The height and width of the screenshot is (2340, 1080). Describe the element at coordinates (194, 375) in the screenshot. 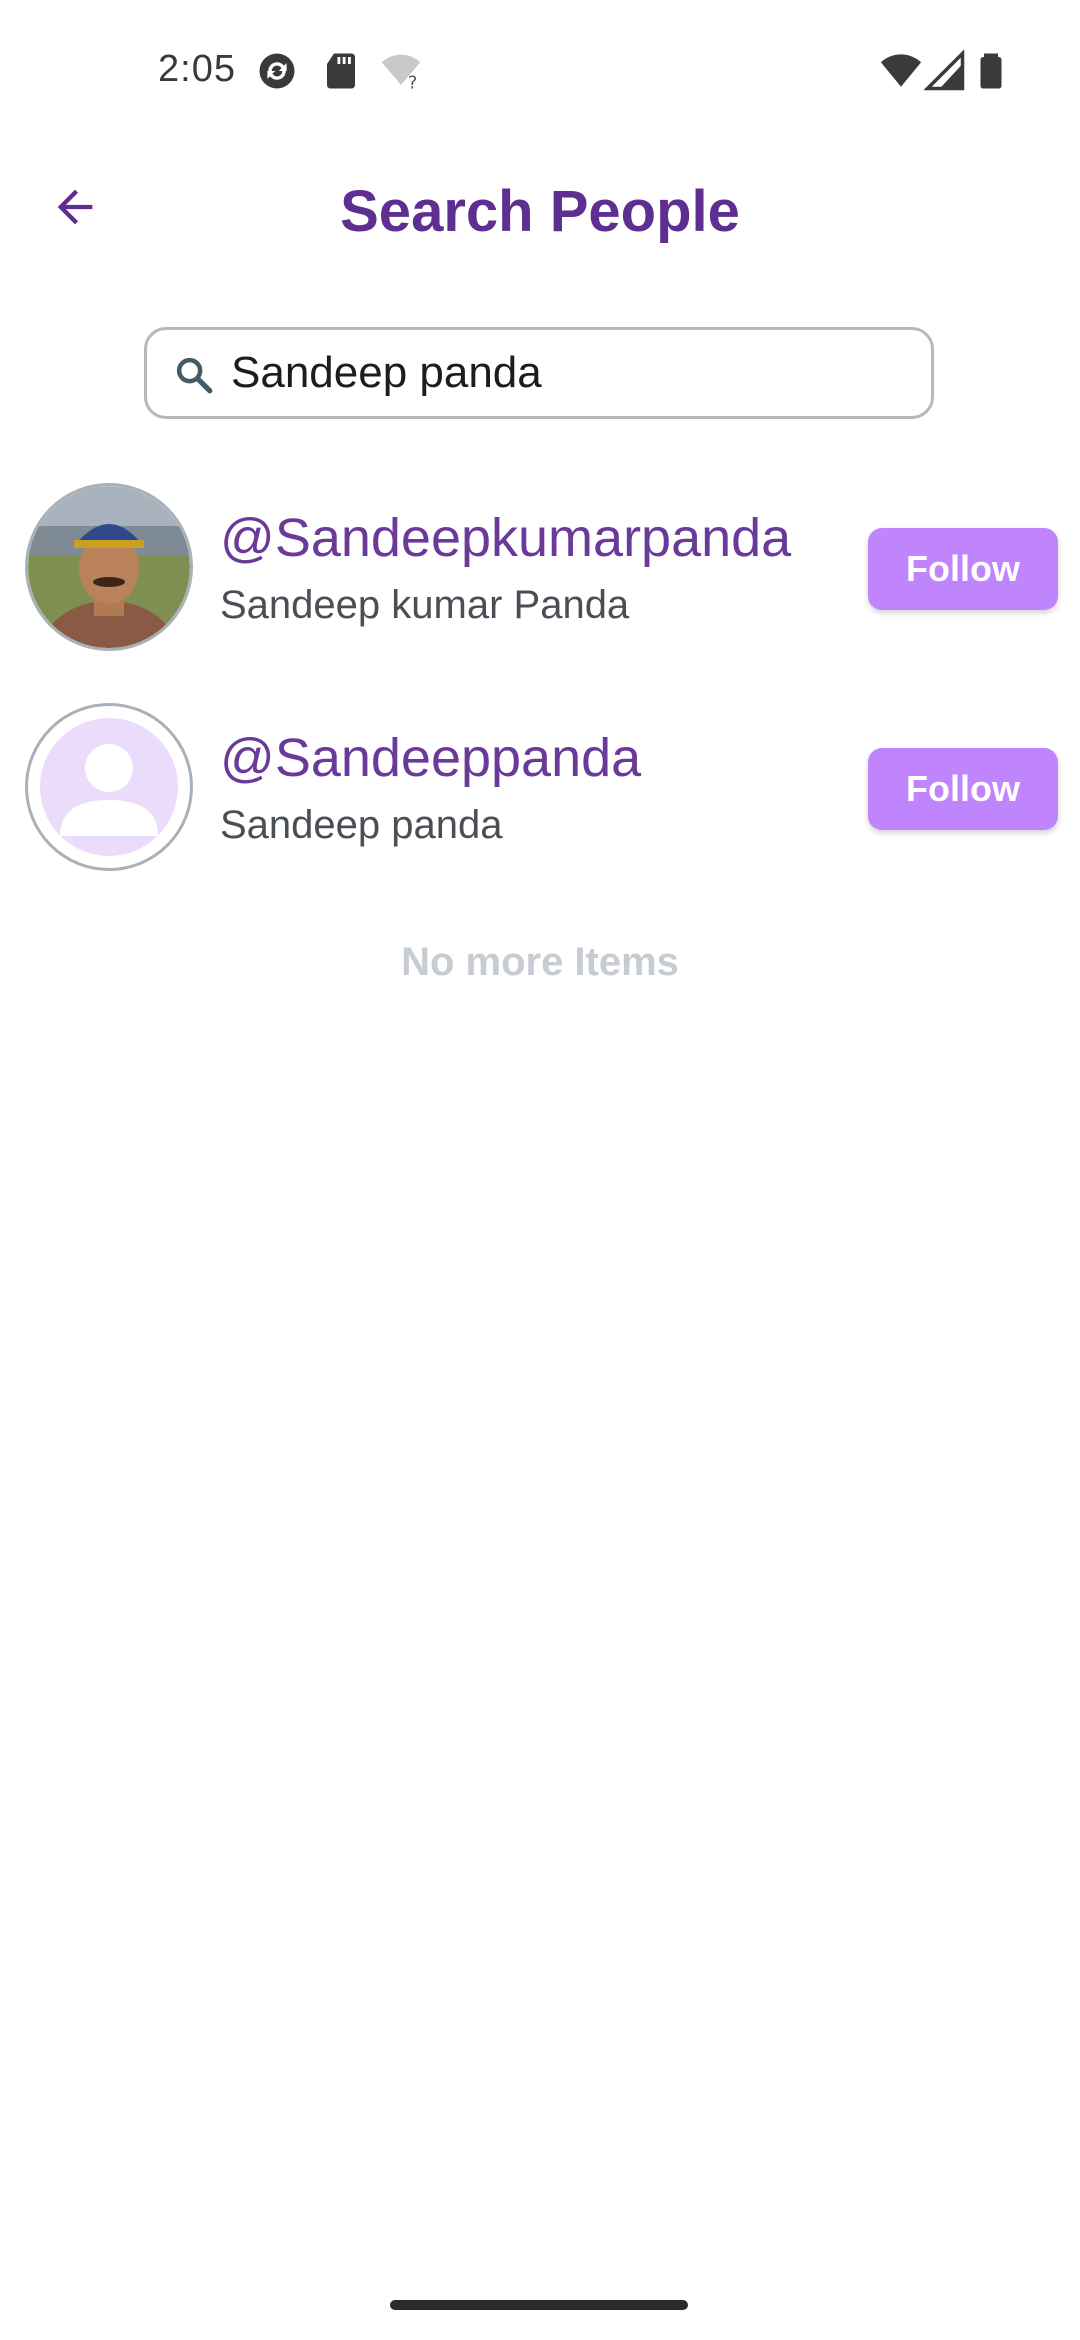

I see `search-icon` at that location.